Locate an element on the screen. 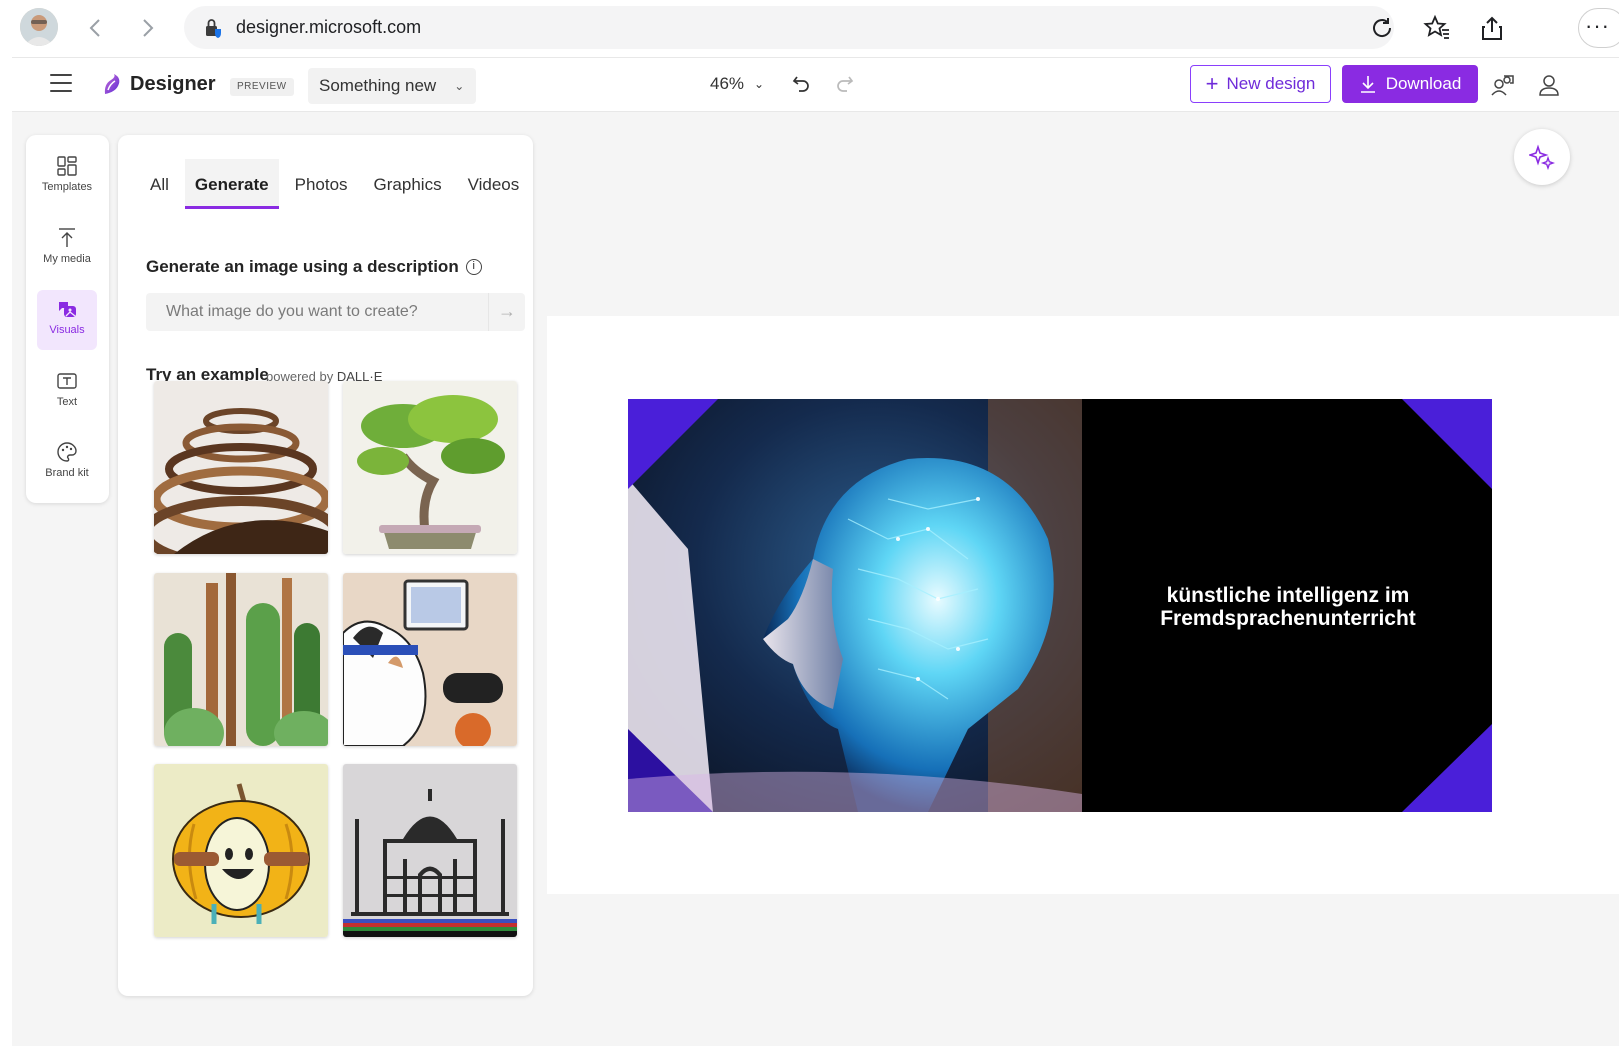  forward-icon is located at coordinates (147, 28).